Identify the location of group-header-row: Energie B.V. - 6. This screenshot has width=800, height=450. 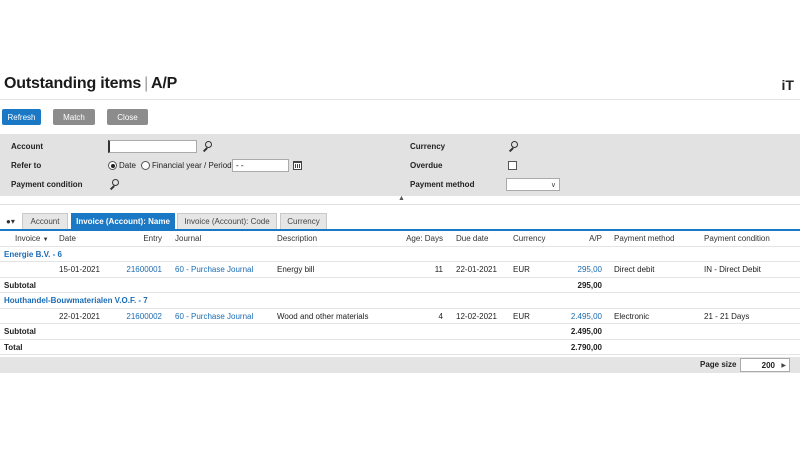
(400, 254).